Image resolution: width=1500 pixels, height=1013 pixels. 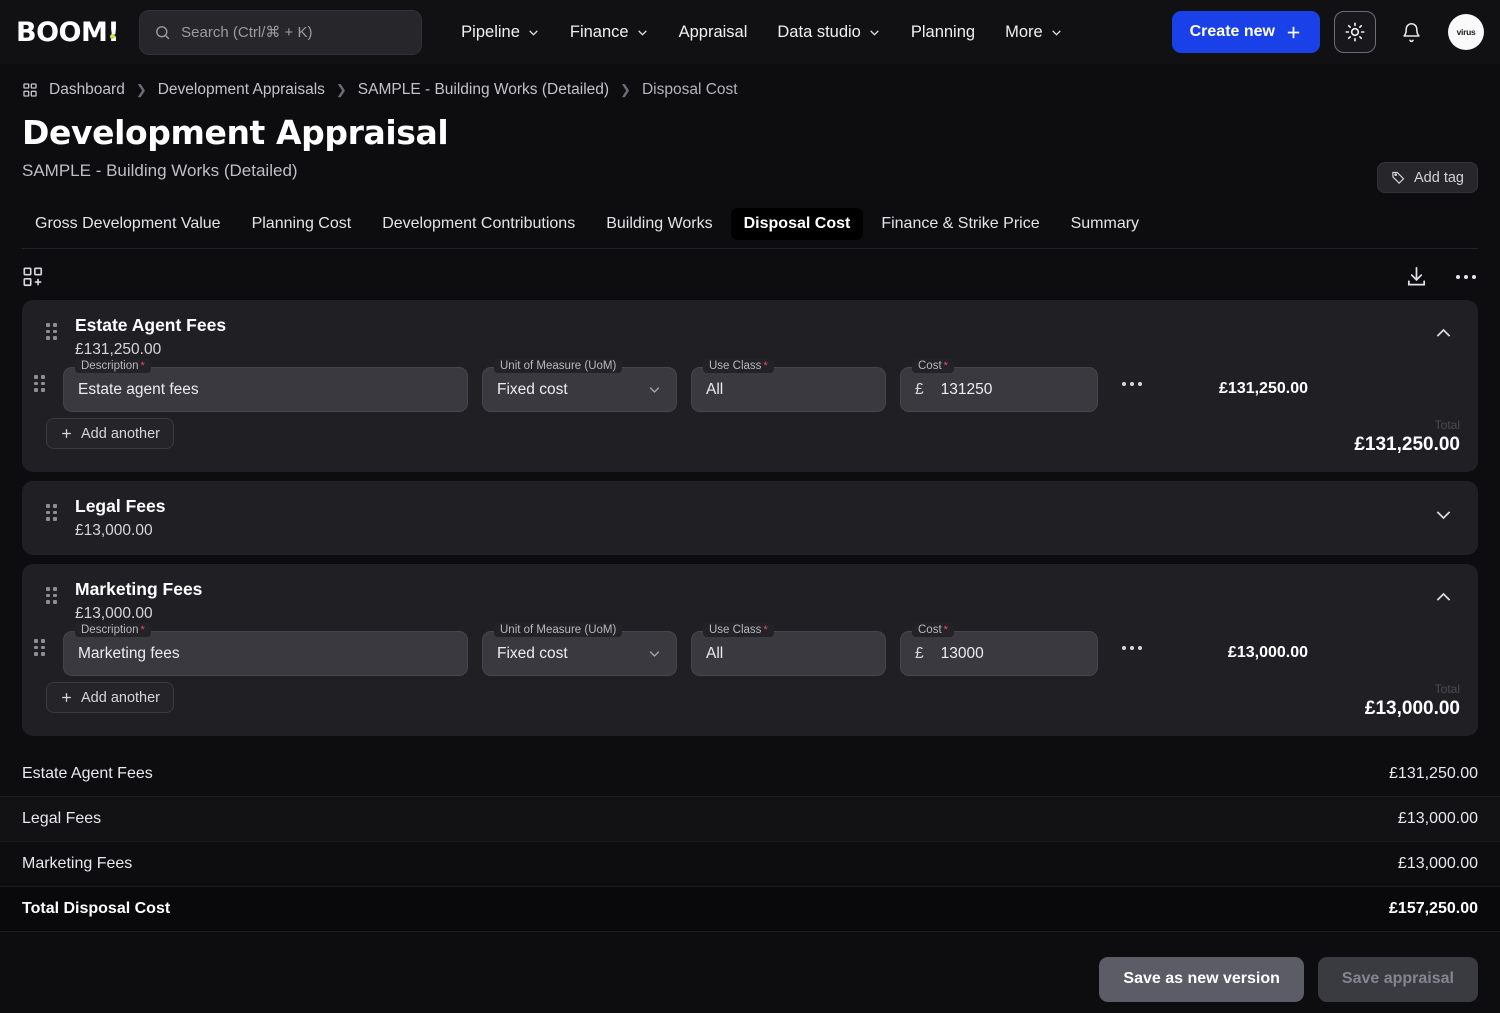 I want to click on logo-accent-dot, so click(x=112, y=36).